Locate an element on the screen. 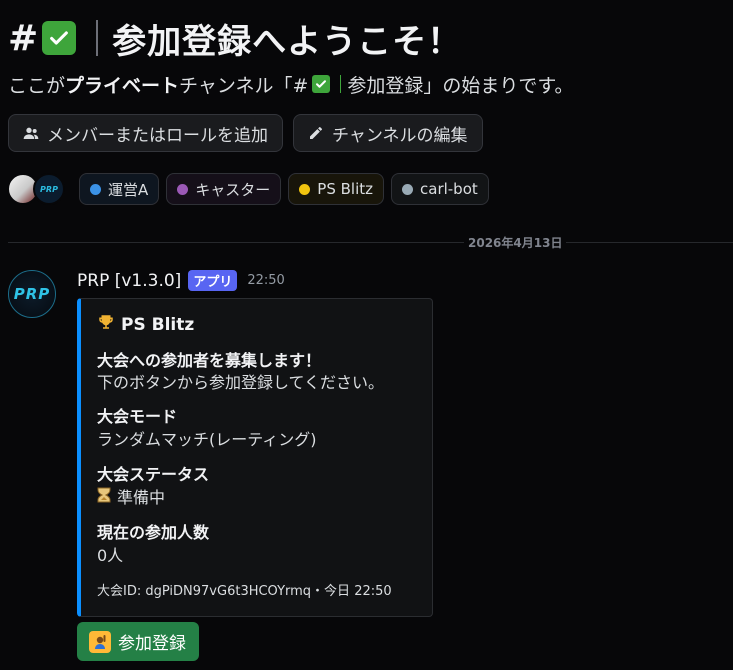 The height and width of the screenshot is (670, 733). channel-actions: メンバーまたはロールを追加 チャンネルの編集 is located at coordinates (245, 133).